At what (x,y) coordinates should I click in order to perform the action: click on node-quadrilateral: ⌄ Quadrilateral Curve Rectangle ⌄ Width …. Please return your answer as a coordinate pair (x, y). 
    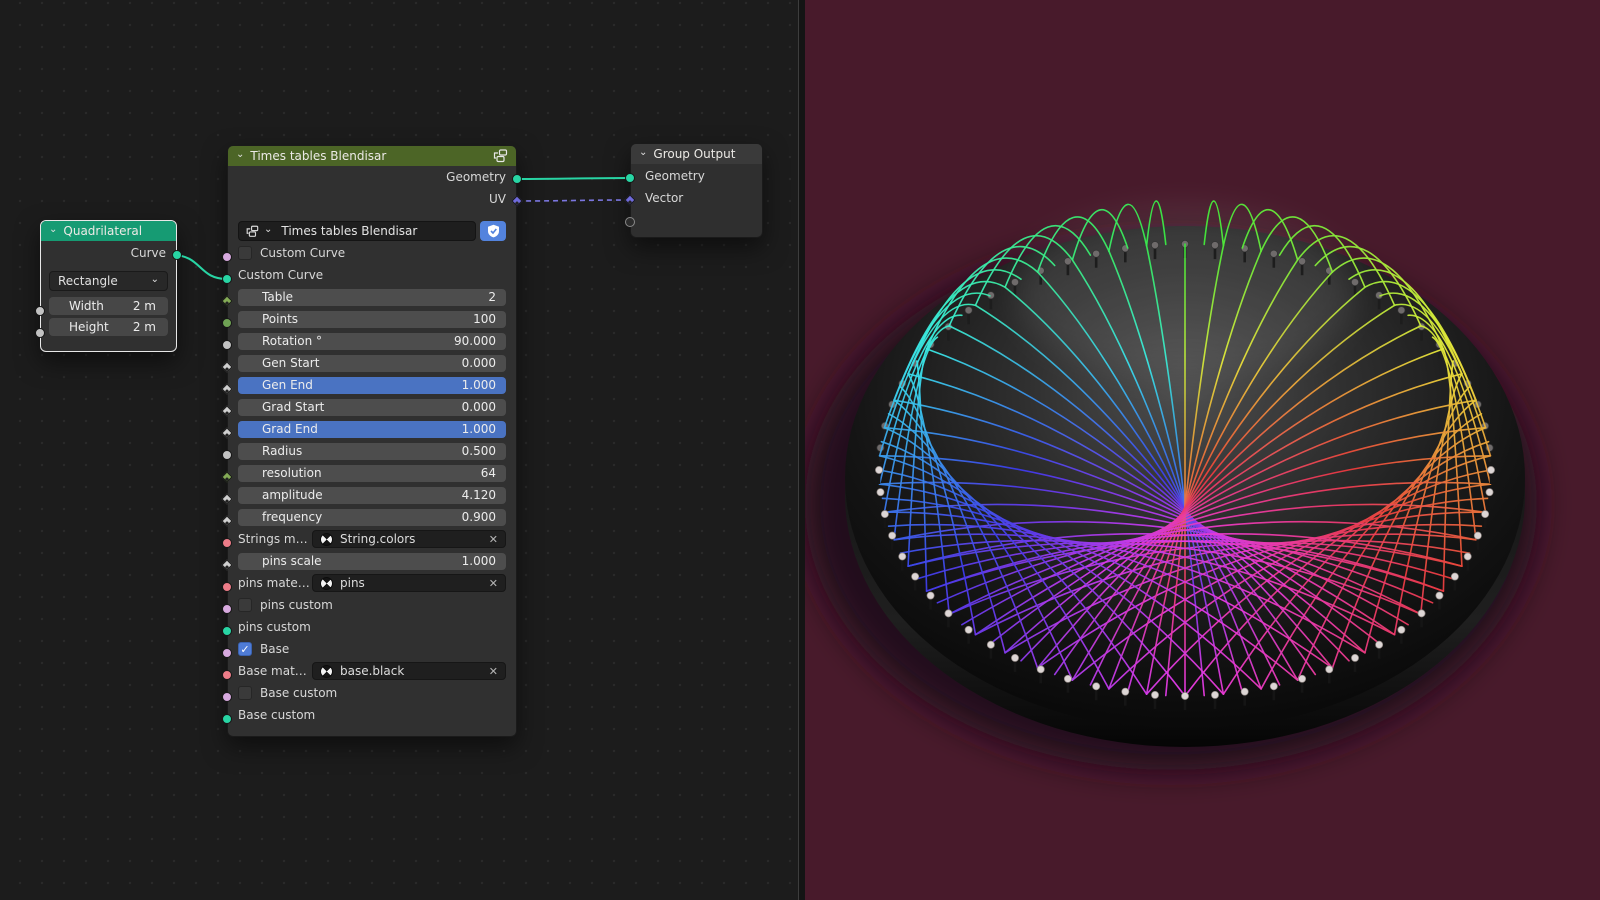
    Looking at the image, I should click on (108, 286).